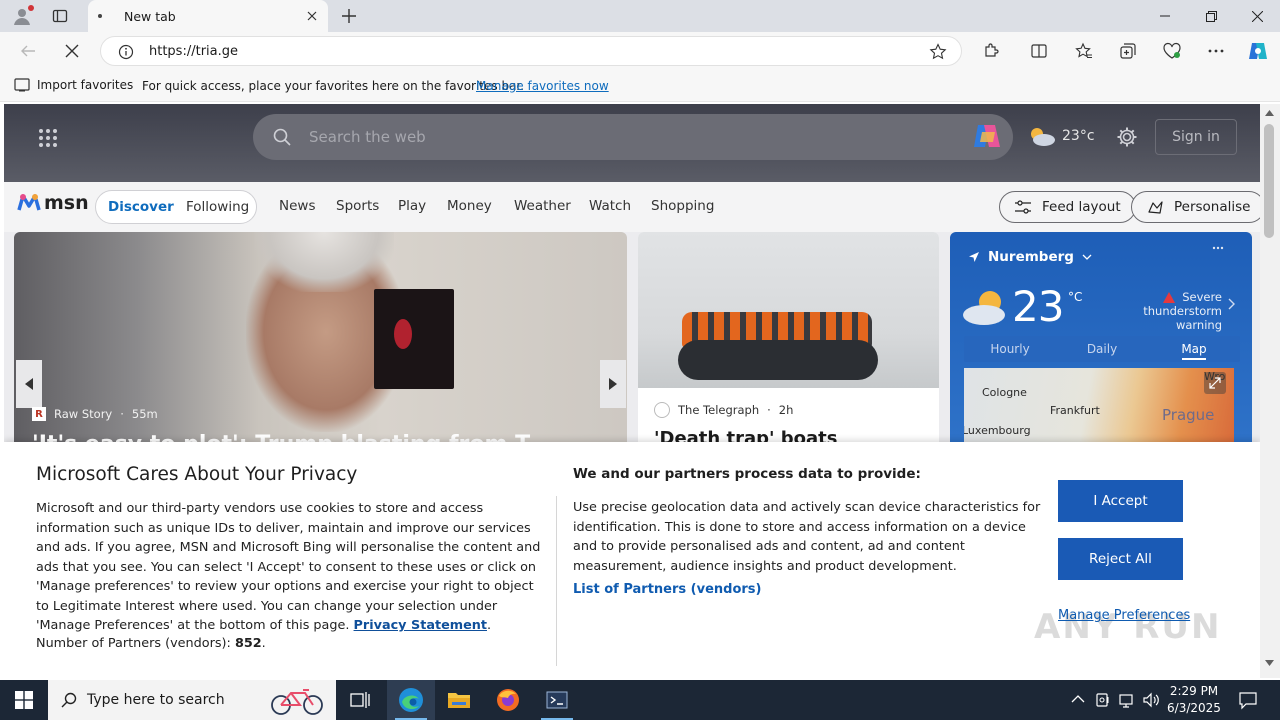 This screenshot has height=720, width=1280. Describe the element at coordinates (1061, 136) in the screenshot. I see `header-weather: 23°c` at that location.